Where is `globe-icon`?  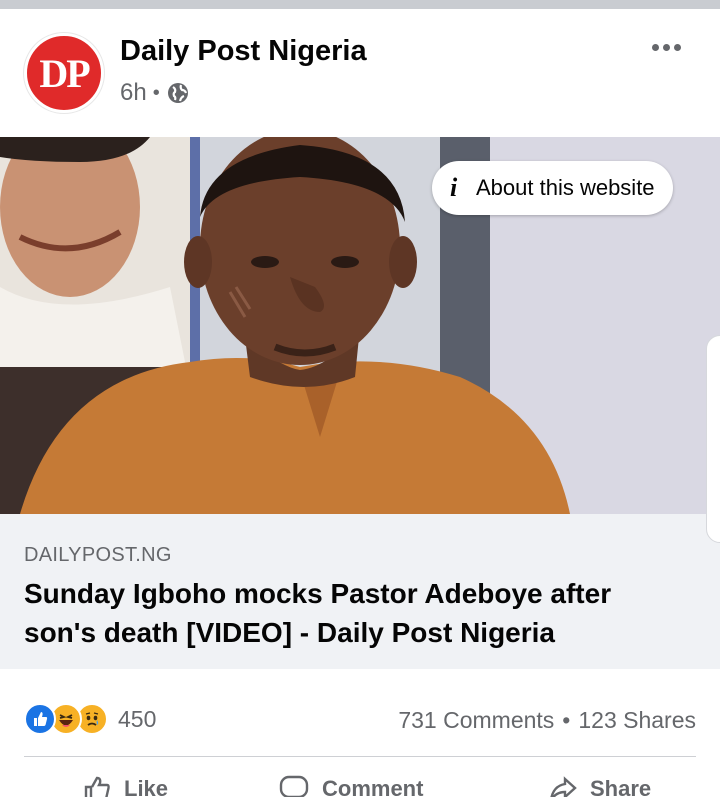
globe-icon is located at coordinates (178, 93).